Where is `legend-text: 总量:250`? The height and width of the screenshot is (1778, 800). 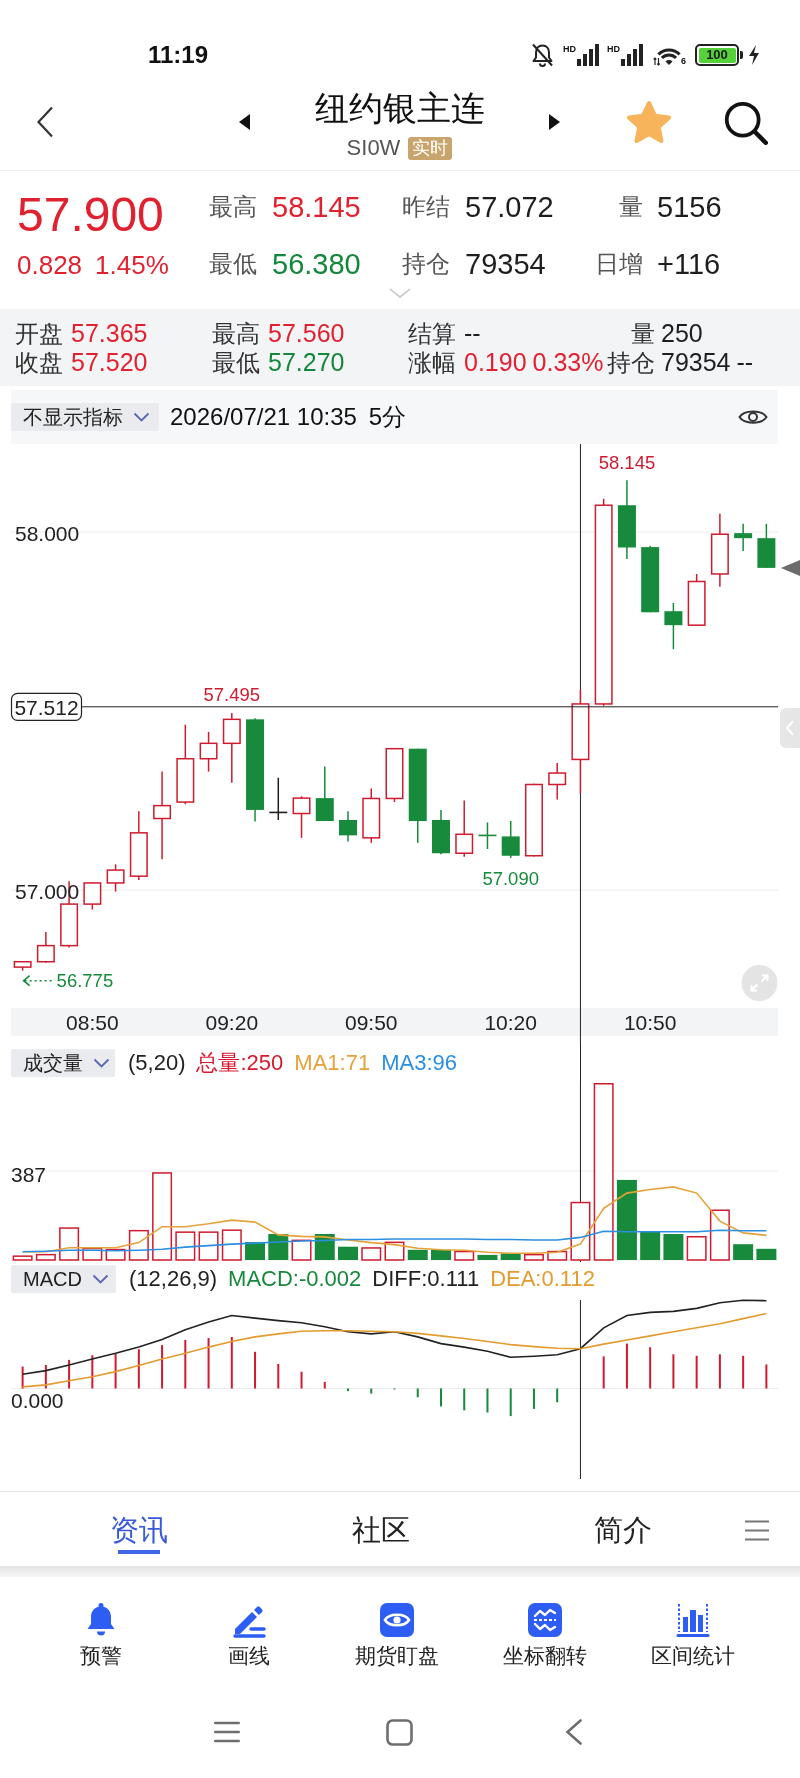 legend-text: 总量:250 is located at coordinates (240, 1063).